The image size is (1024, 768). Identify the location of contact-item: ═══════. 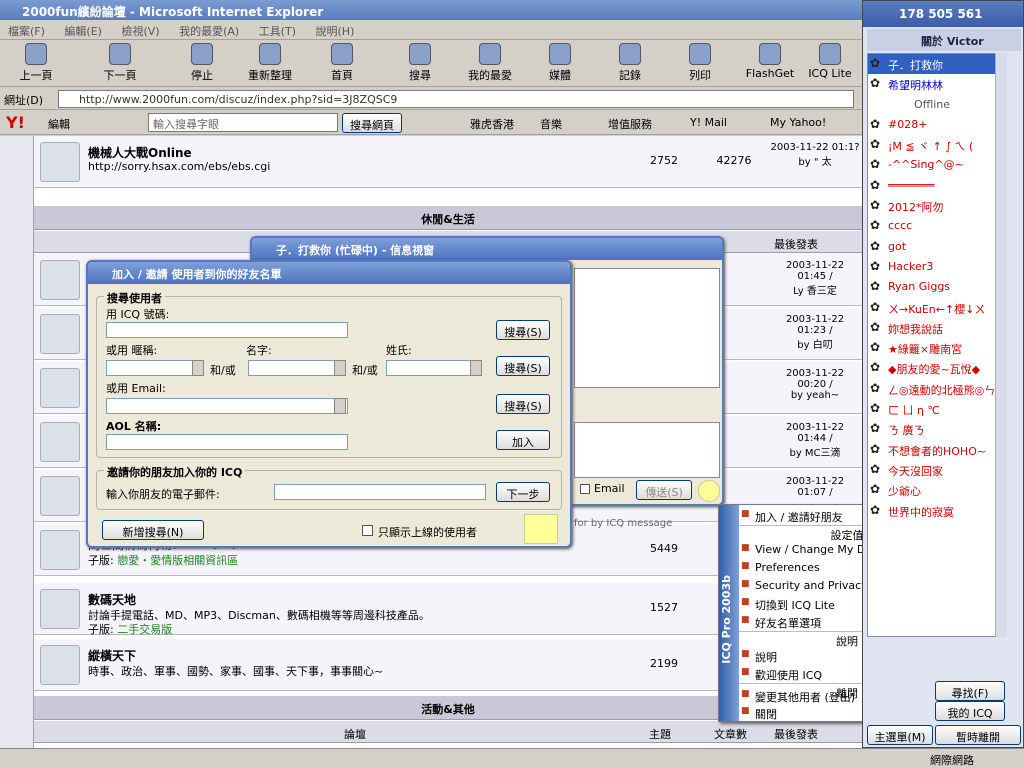
(932, 186).